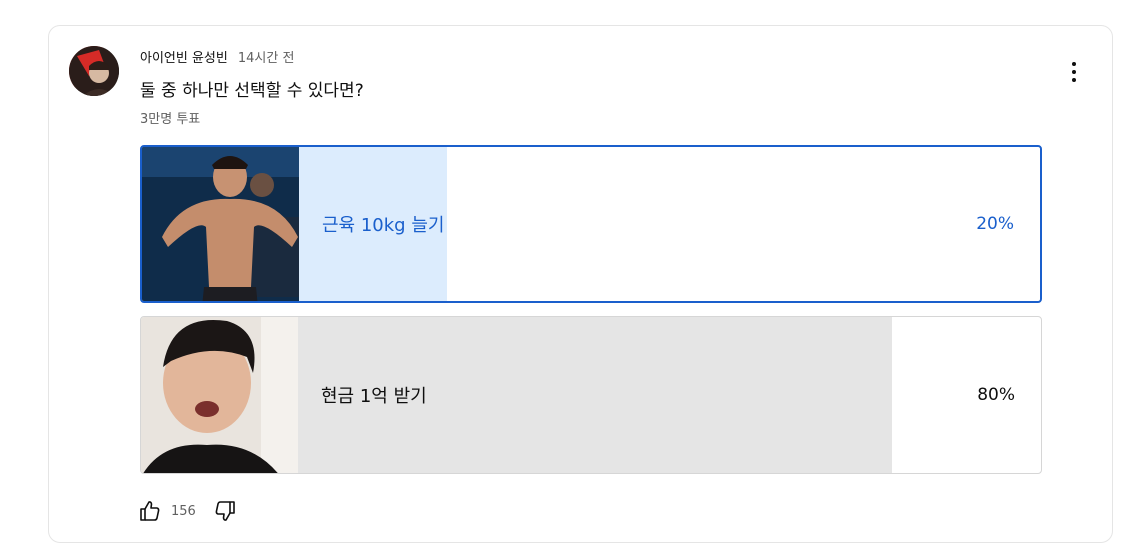 This screenshot has width=1146, height=560. Describe the element at coordinates (219, 395) in the screenshot. I see `poll-option-2-image` at that location.